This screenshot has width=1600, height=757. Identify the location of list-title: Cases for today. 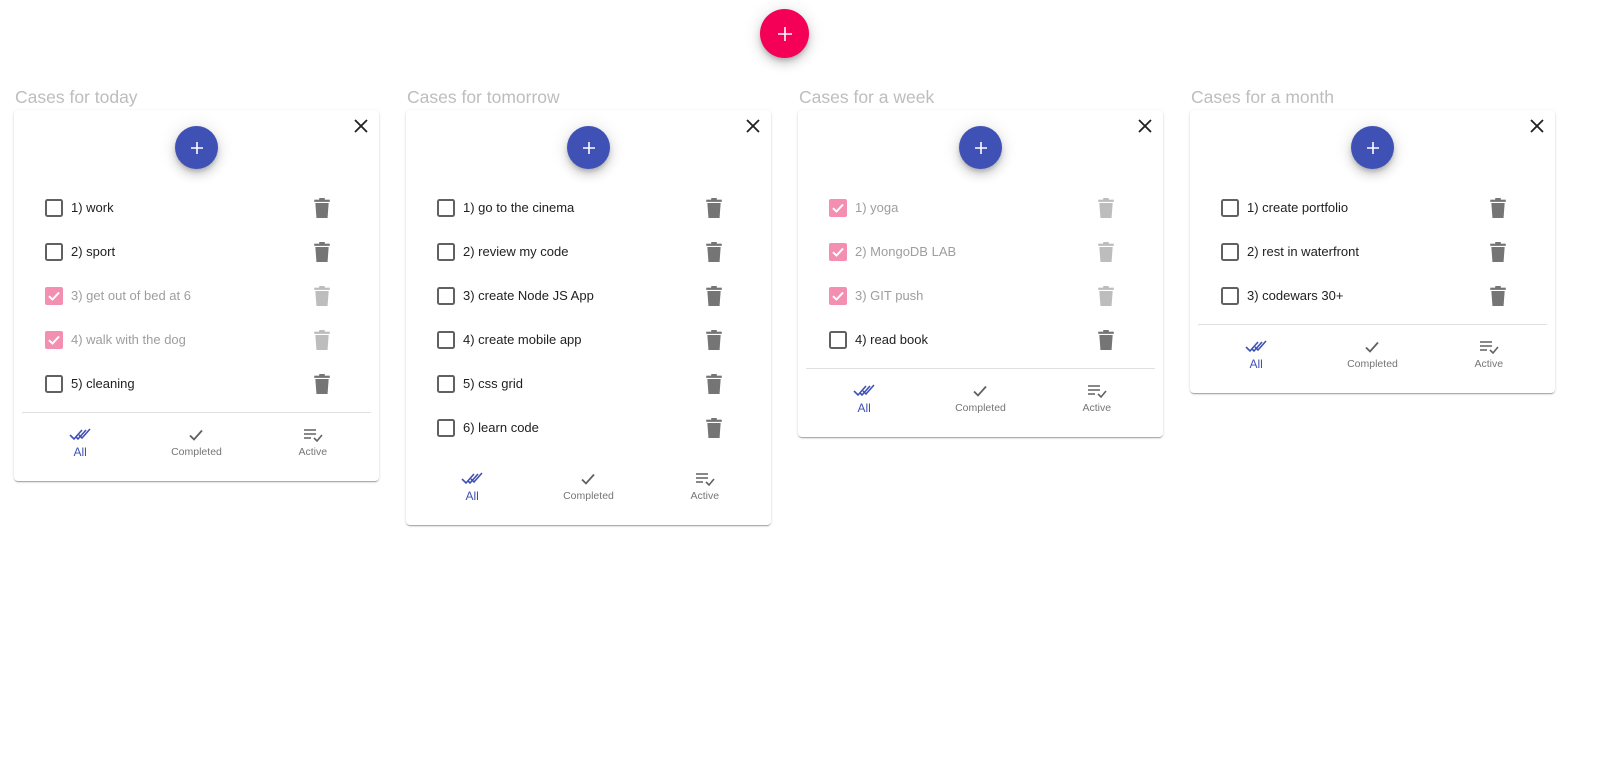
(76, 97).